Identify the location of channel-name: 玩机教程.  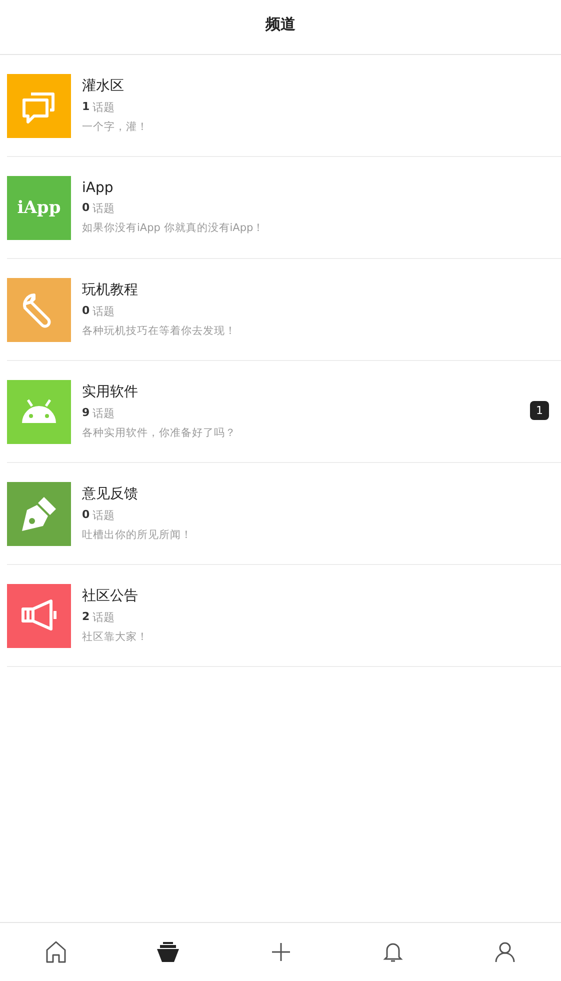
(159, 290).